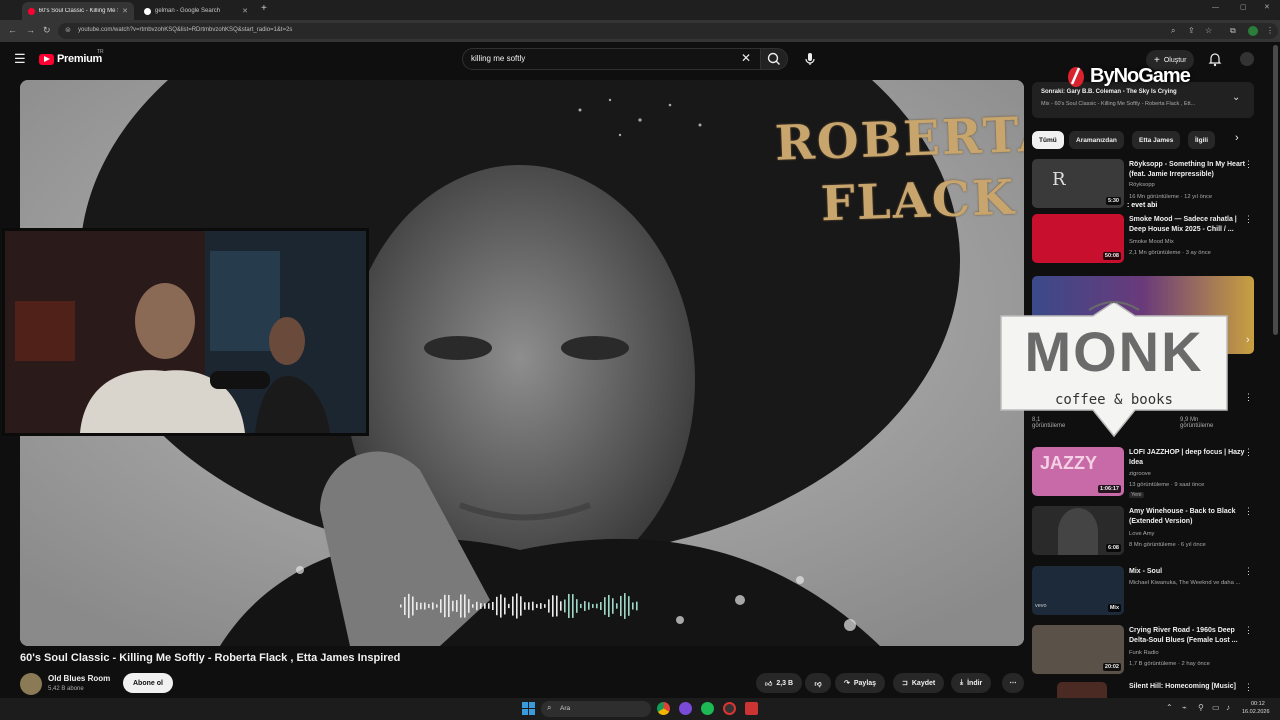  I want to click on rec-meta: 2,1 Mn görüntüleme · 3 ay önce, so click(1170, 253).